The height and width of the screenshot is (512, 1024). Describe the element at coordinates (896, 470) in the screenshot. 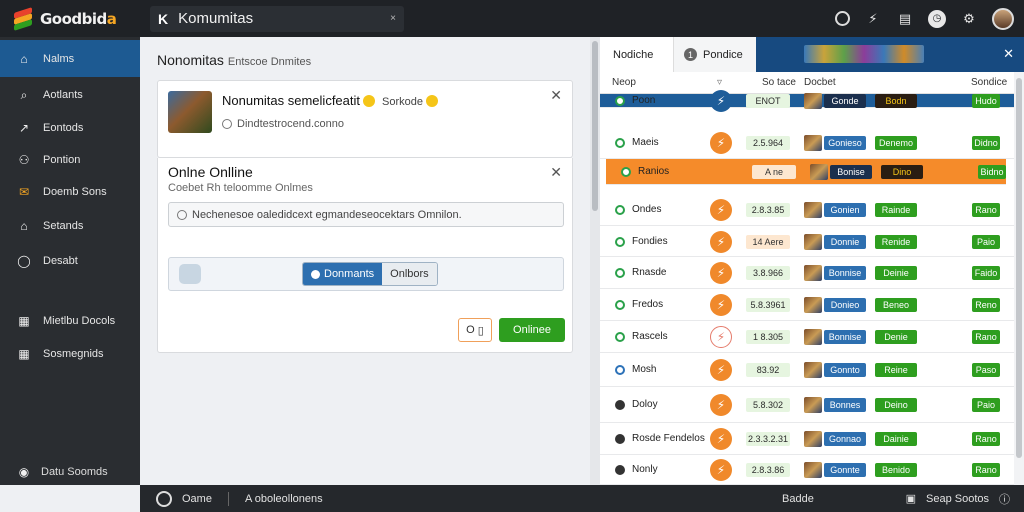

I see `row-status: Benido` at that location.